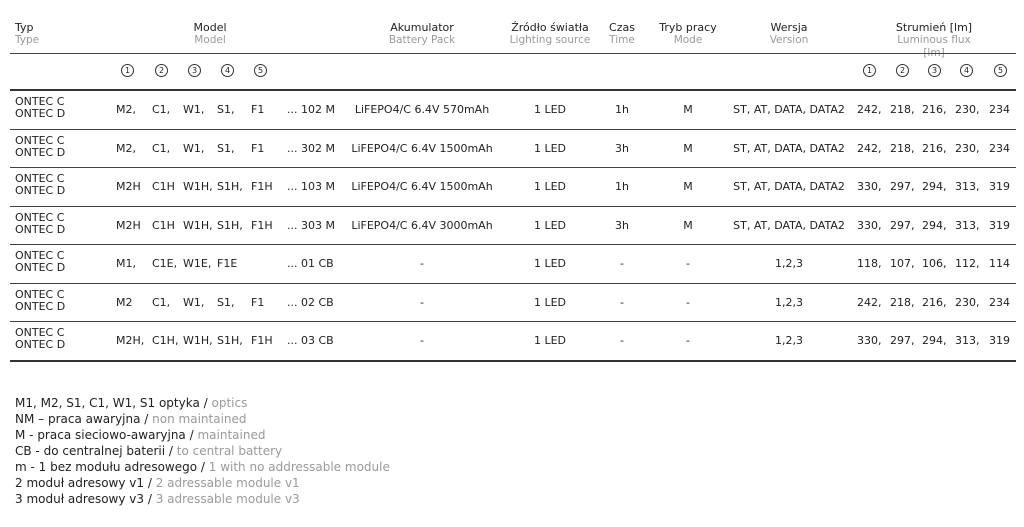 The height and width of the screenshot is (527, 1024). Describe the element at coordinates (869, 70) in the screenshot. I see `flux-circled-number: 1` at that location.